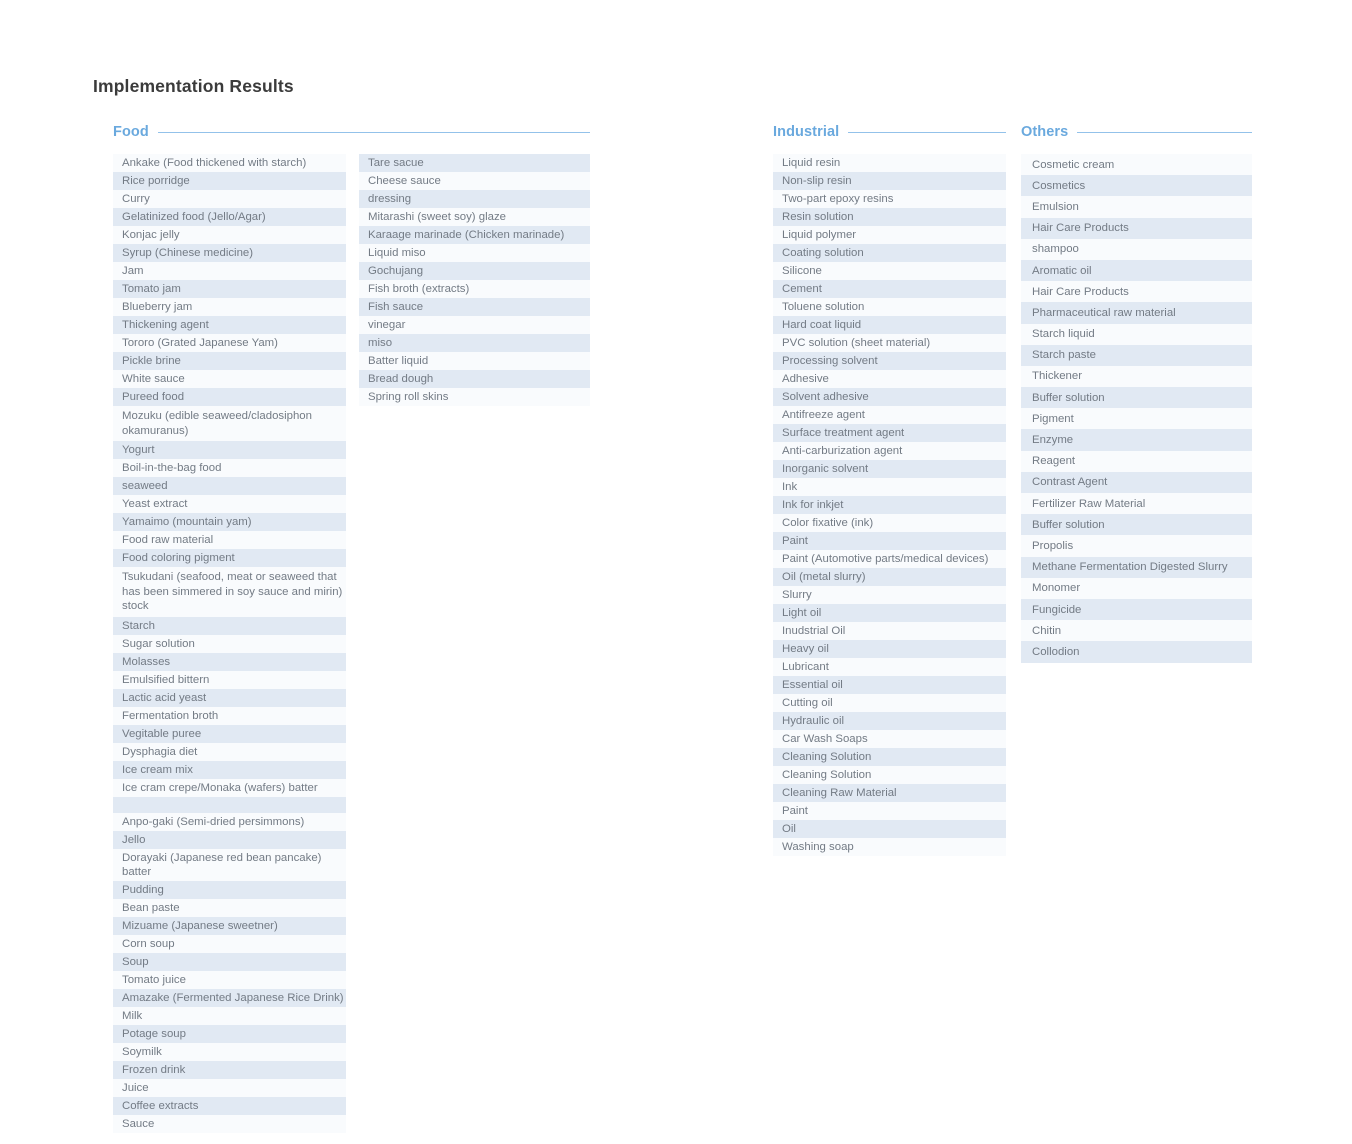 The width and height of the screenshot is (1352, 1144). I want to click on list-item: Boil-in-the-bag food, so click(229, 468).